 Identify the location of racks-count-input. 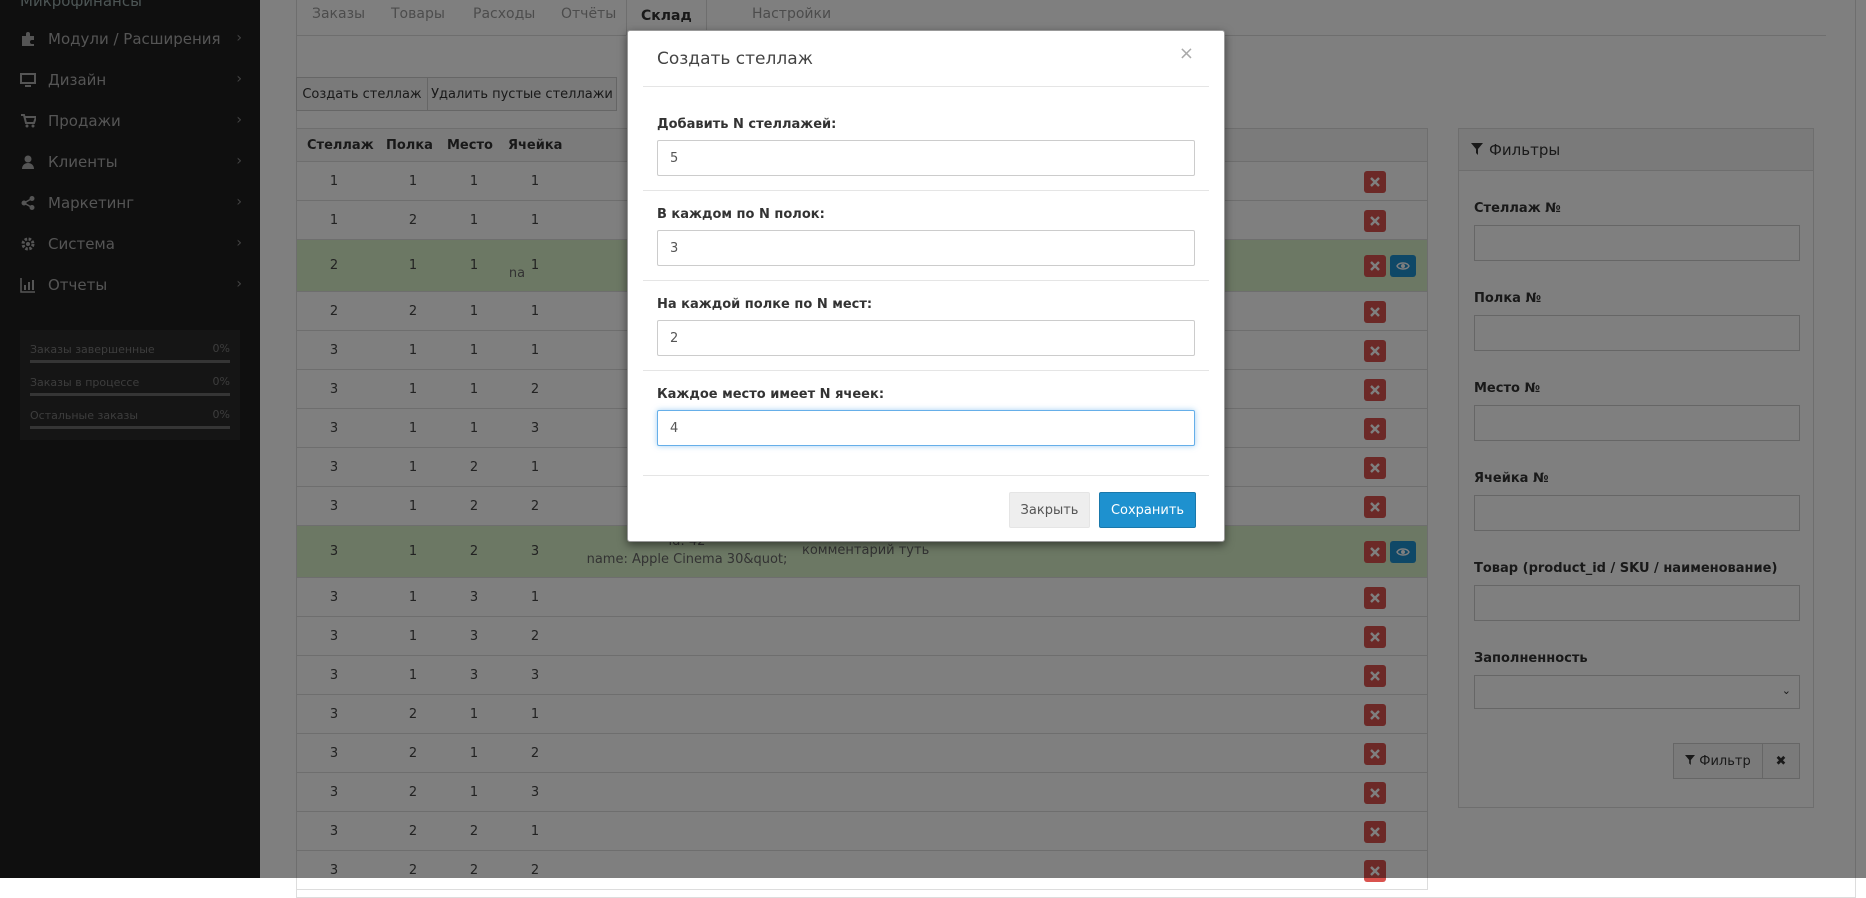
(926, 158).